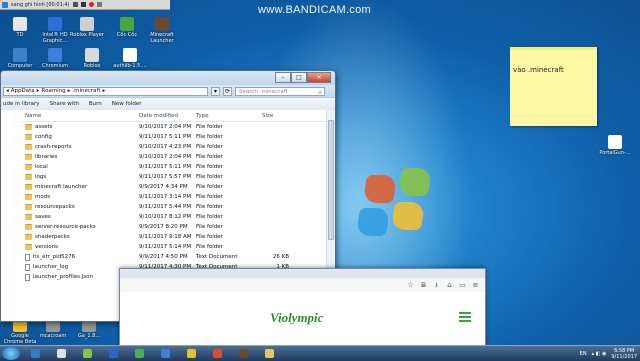  I want to click on file-name-cell: saves, so click(80, 217).